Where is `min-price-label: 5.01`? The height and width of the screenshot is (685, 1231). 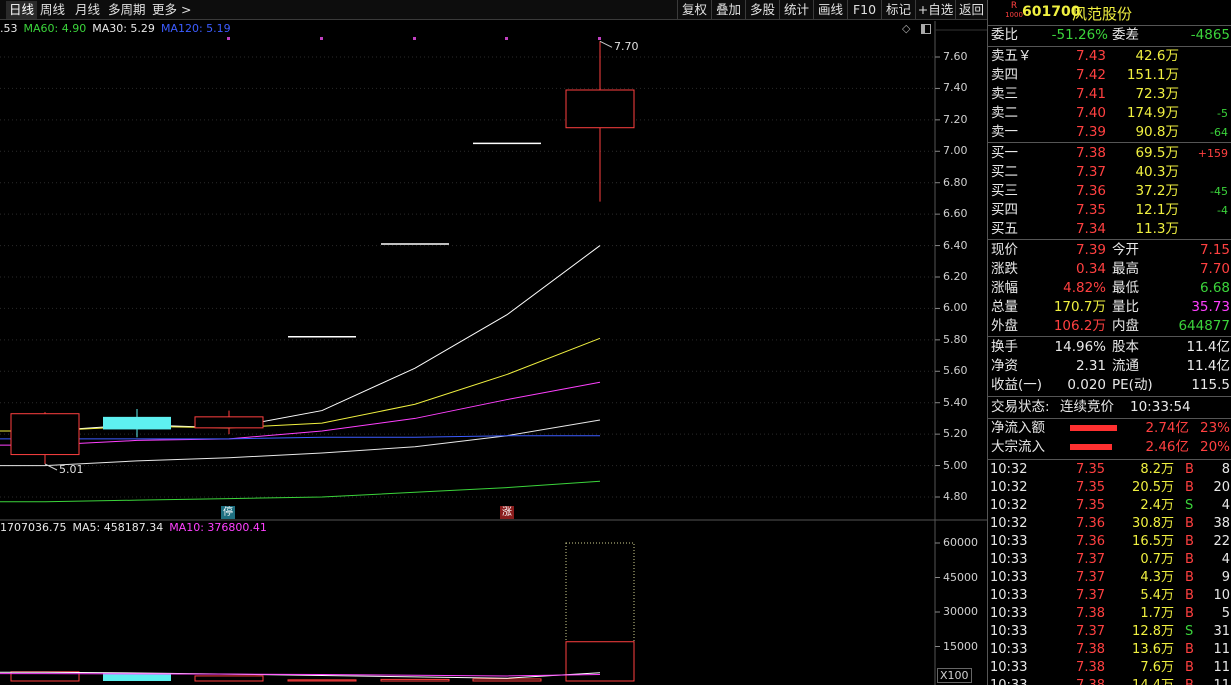
min-price-label: 5.01 is located at coordinates (71, 469).